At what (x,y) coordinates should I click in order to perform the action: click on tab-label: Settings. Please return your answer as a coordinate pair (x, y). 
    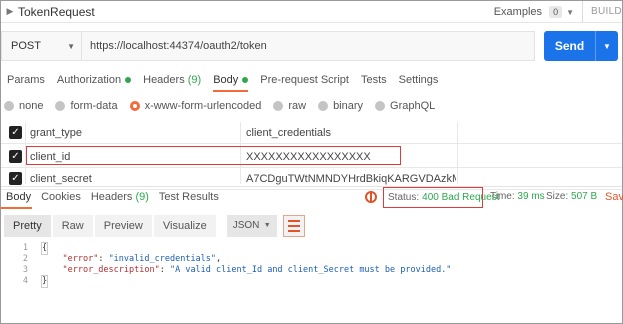
    Looking at the image, I should click on (418, 80).